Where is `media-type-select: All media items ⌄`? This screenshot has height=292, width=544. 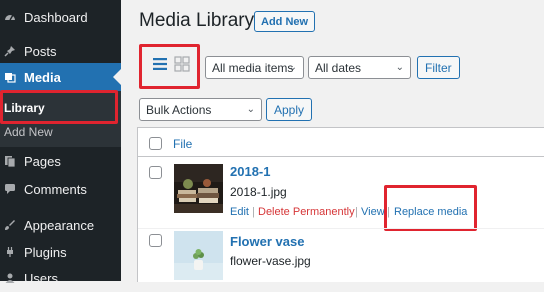 media-type-select: All media items ⌄ is located at coordinates (254, 67).